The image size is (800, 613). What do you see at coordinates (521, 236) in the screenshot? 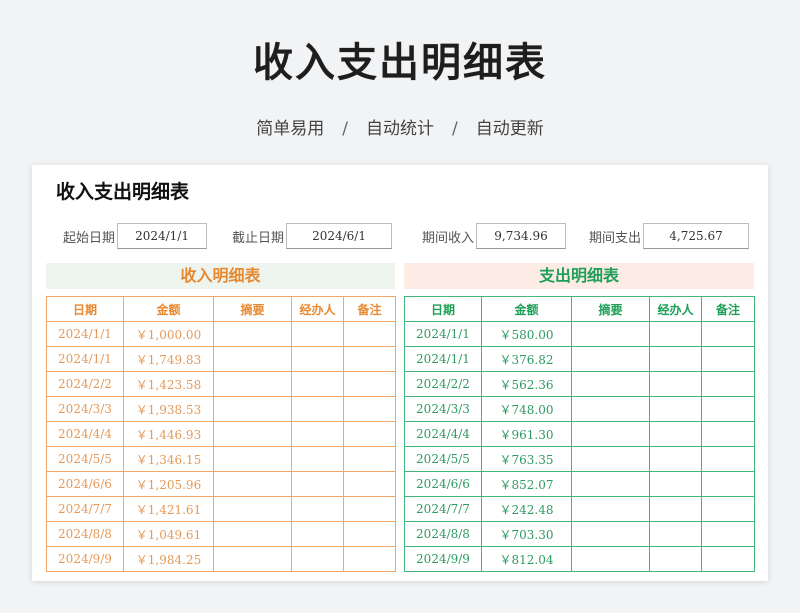
I see `period-income-cell: 9,734.96` at bounding box center [521, 236].